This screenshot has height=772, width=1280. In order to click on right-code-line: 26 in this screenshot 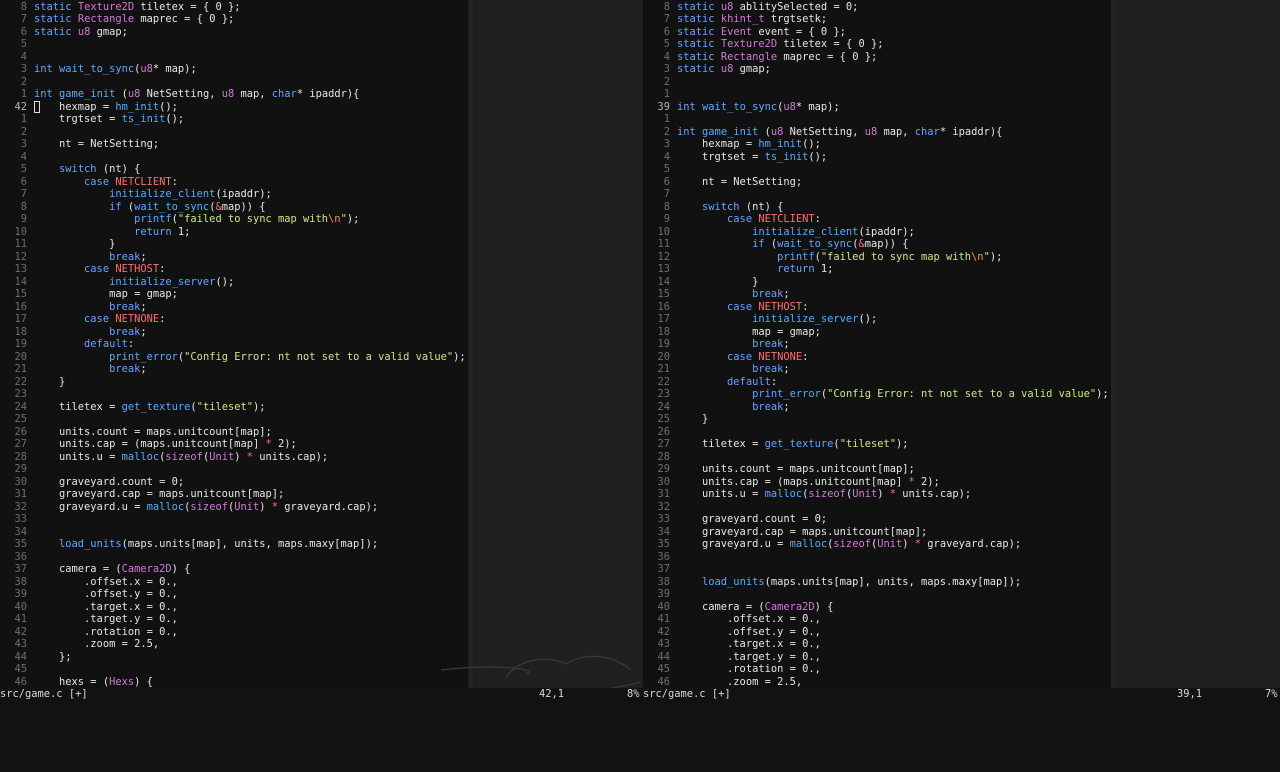, I will do `click(660, 432)`.